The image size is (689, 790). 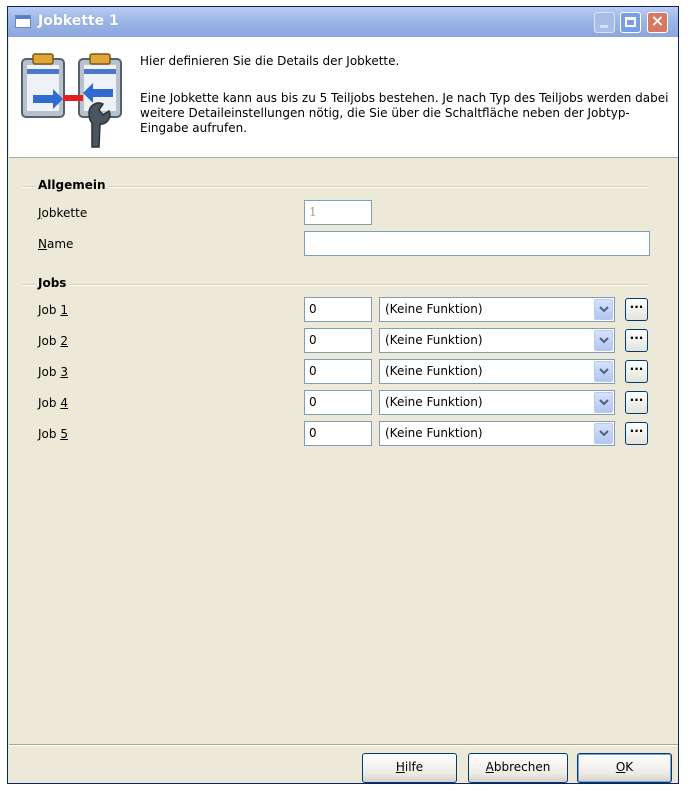 I want to click on close-button: ×, so click(x=657, y=22).